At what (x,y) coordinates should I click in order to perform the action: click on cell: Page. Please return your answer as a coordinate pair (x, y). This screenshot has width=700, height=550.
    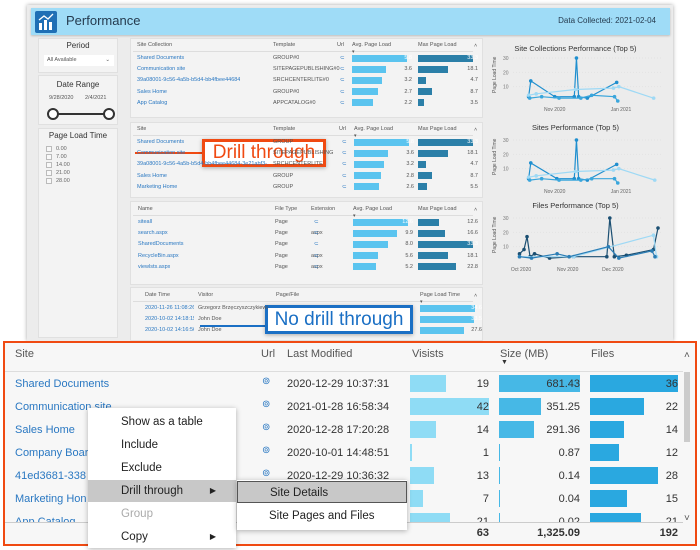
    Looking at the image, I should click on (281, 255).